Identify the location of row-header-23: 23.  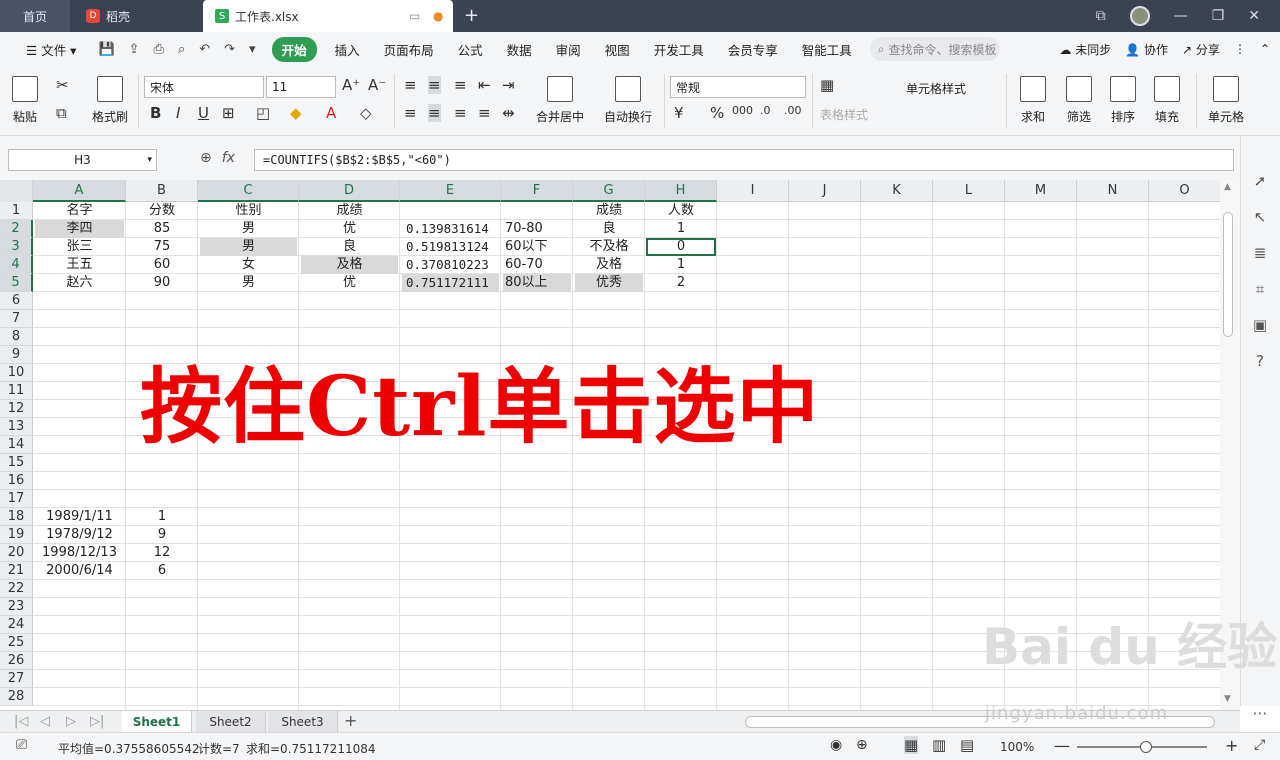
(16, 607).